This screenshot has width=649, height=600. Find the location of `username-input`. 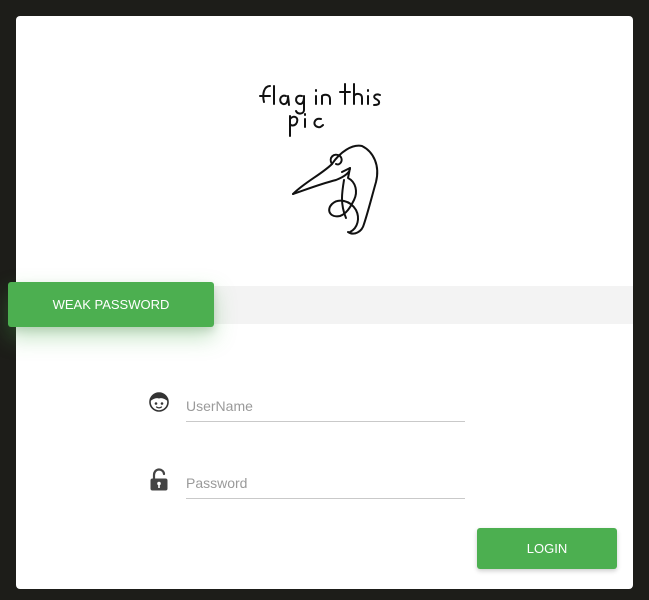

username-input is located at coordinates (325, 406).